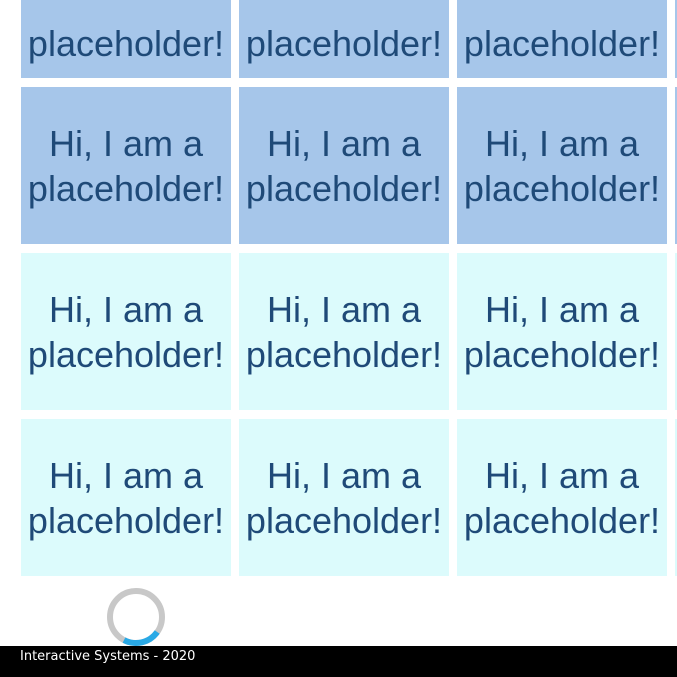  I want to click on footer-text: Interactive Systems - 2020, so click(108, 656).